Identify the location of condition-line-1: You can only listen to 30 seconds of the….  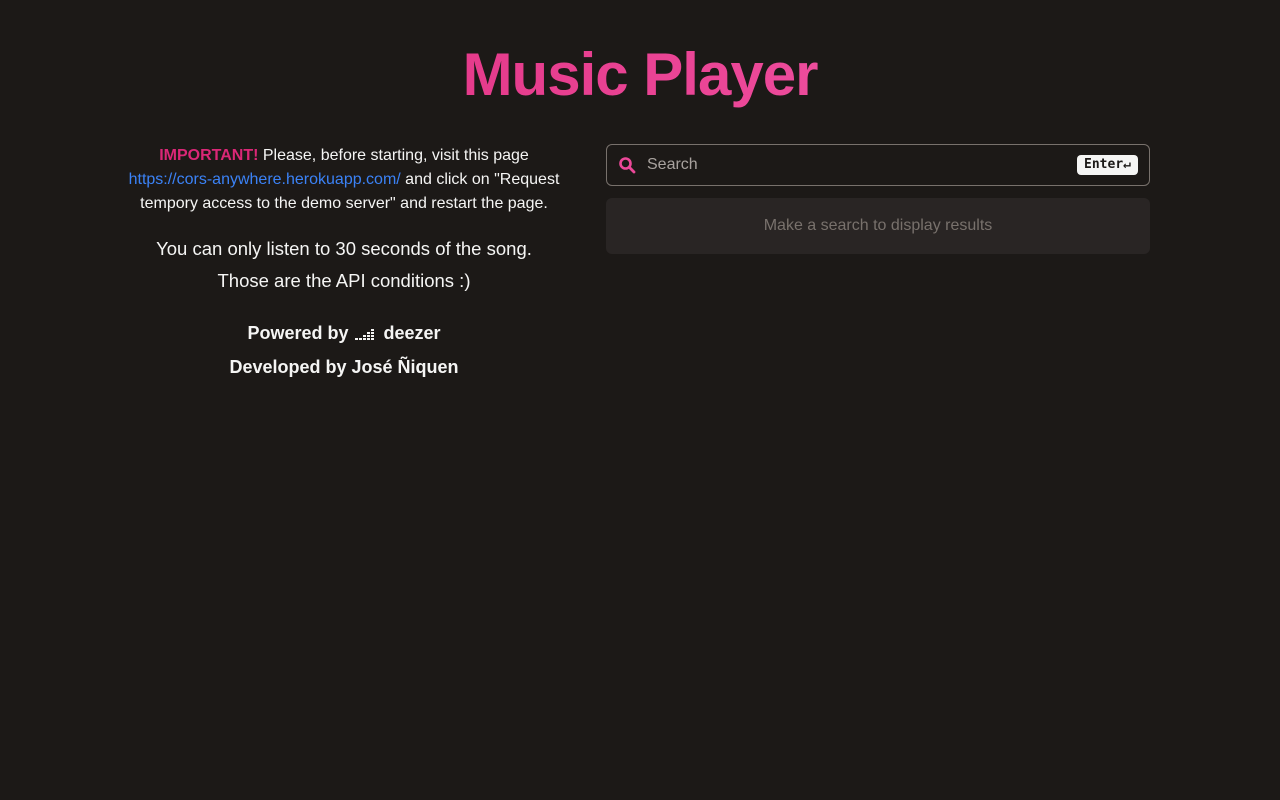
(344, 248).